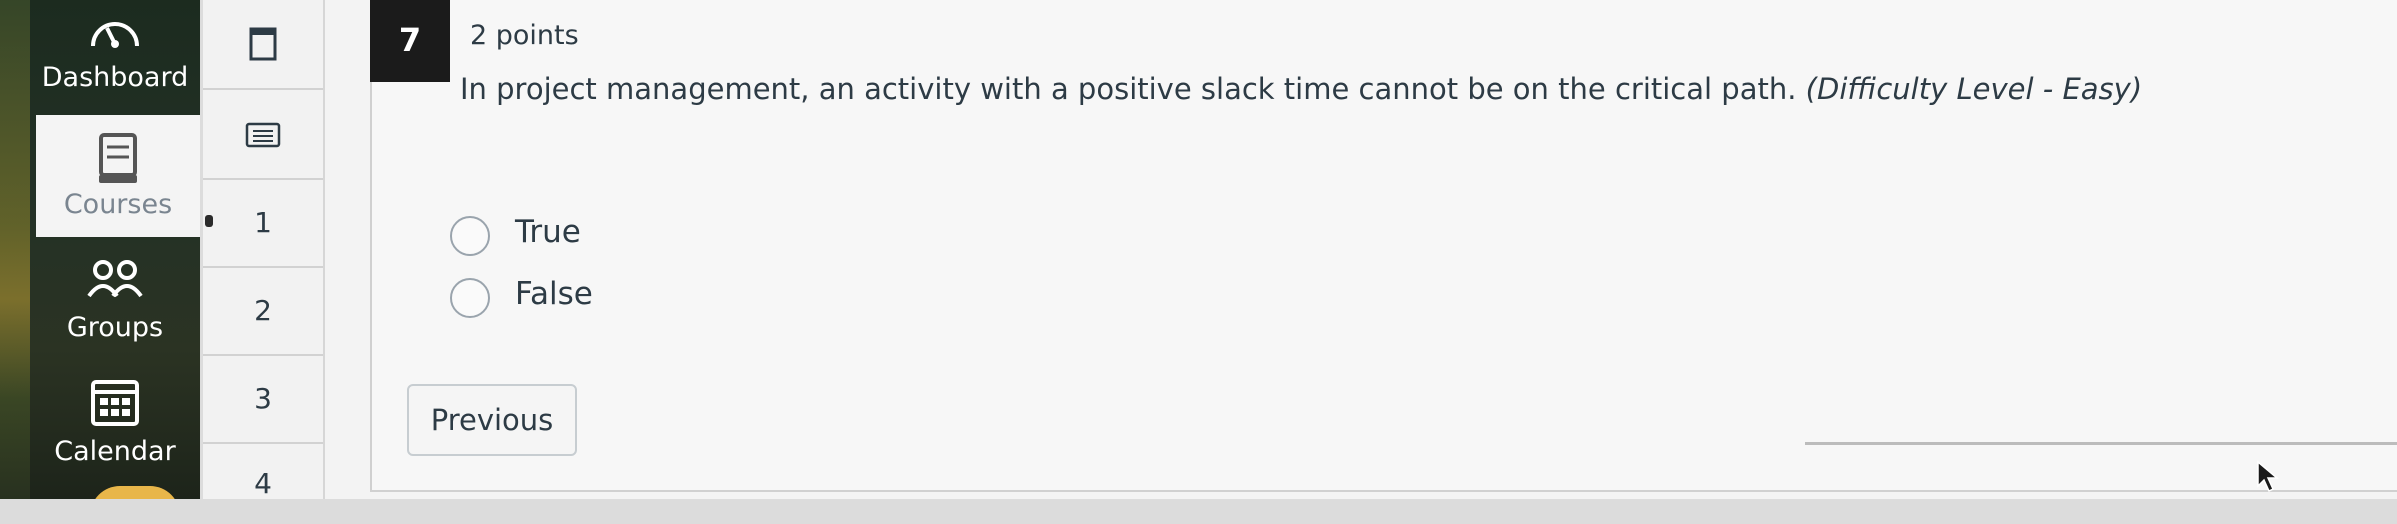 The image size is (2397, 524). Describe the element at coordinates (209, 221) in the screenshot. I see `active-indicator` at that location.